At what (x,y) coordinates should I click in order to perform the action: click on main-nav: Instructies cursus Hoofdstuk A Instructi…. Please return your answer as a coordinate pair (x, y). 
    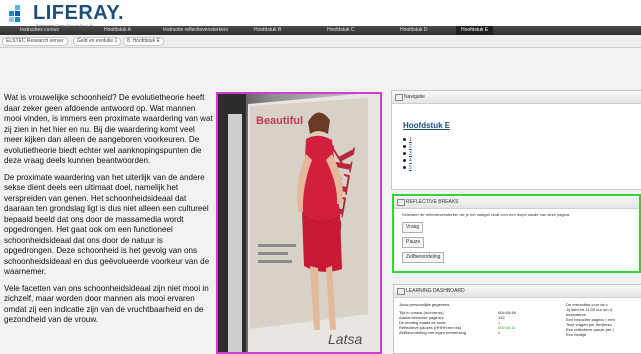
    Looking at the image, I should click on (320, 30).